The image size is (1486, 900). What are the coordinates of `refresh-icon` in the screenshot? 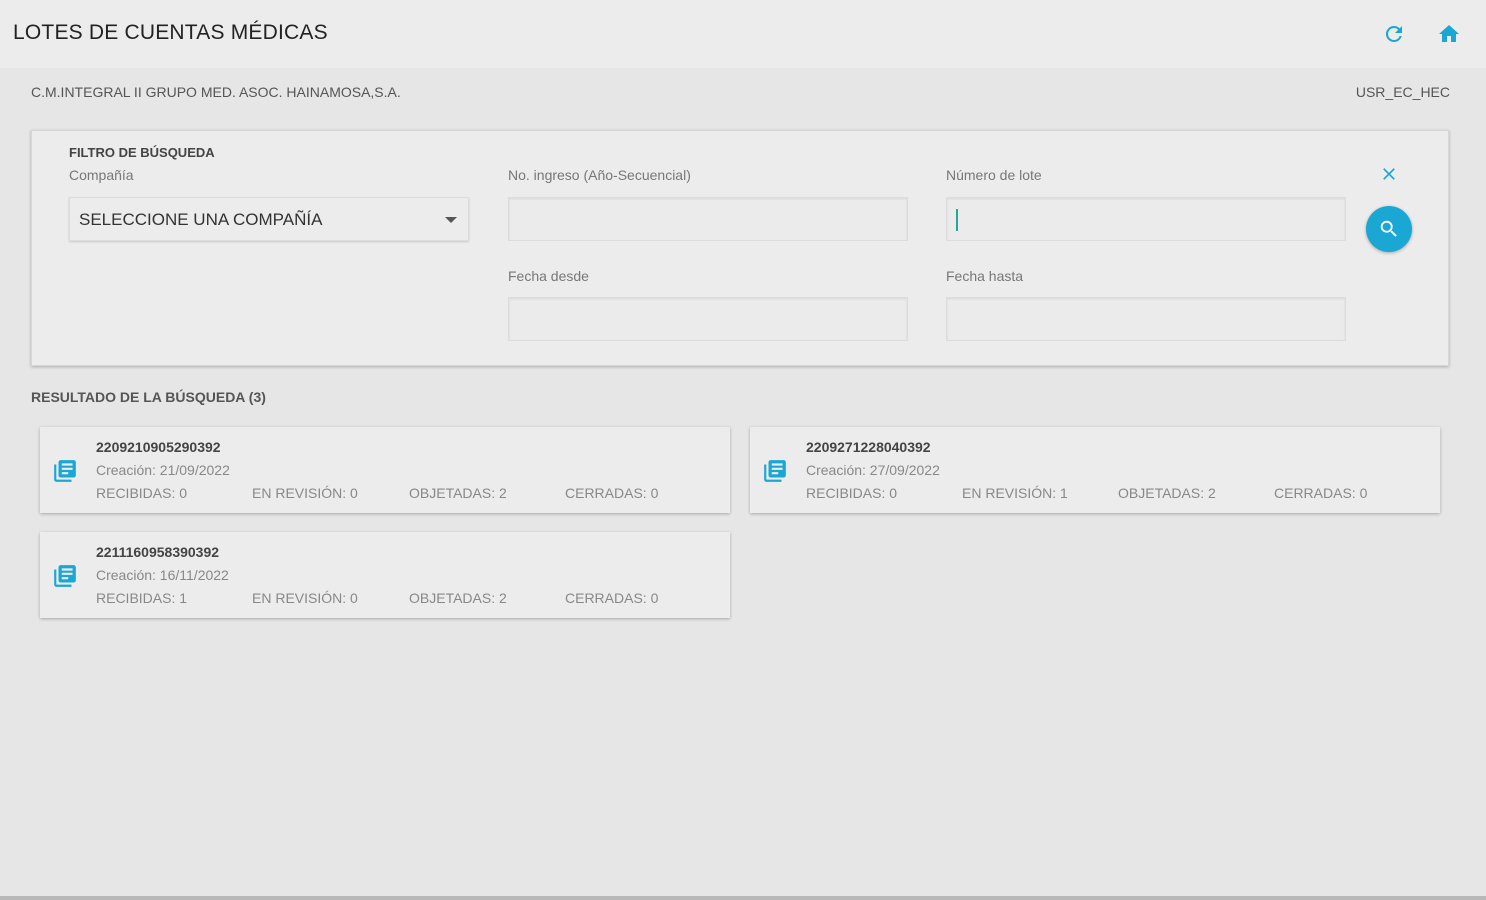 It's located at (1393, 33).